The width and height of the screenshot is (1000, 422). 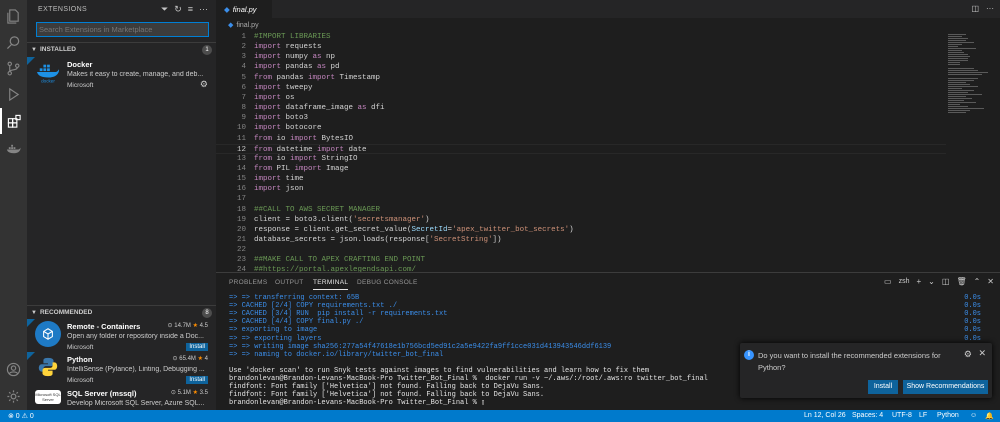 What do you see at coordinates (919, 281) in the screenshot?
I see `new-terminal-icon: +` at bounding box center [919, 281].